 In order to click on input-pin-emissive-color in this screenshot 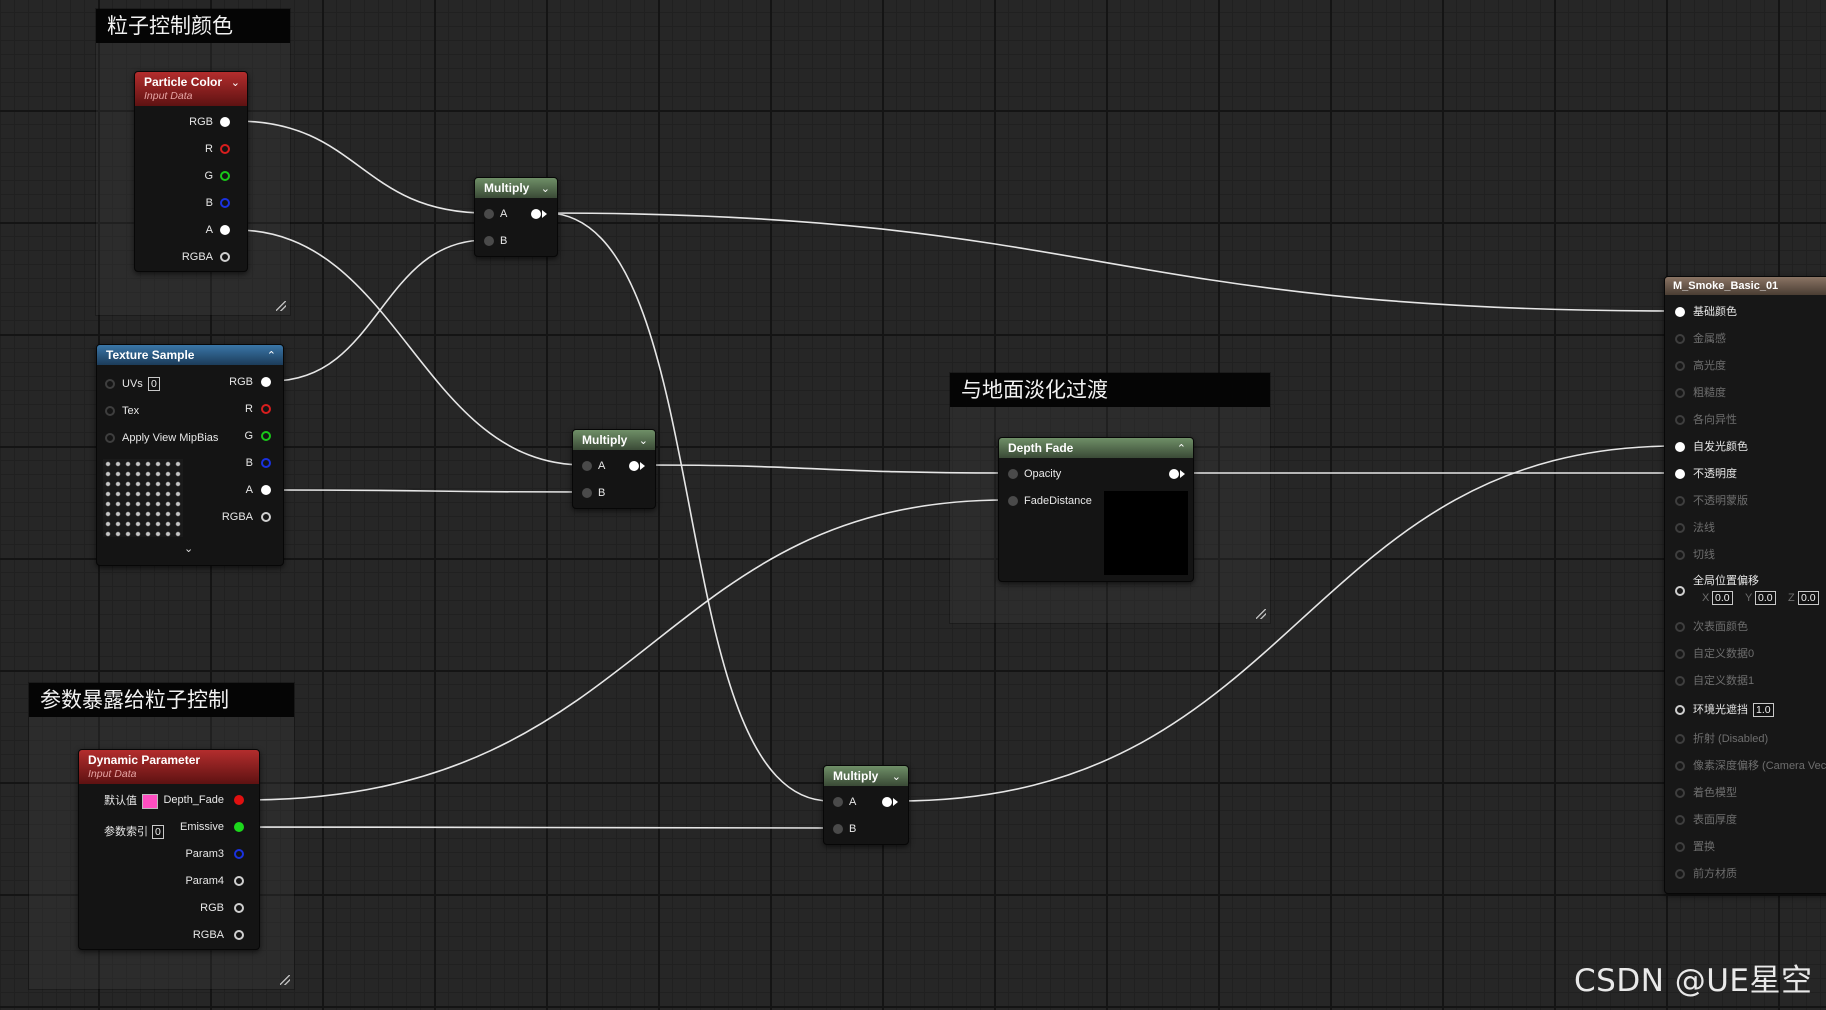, I will do `click(1680, 447)`.